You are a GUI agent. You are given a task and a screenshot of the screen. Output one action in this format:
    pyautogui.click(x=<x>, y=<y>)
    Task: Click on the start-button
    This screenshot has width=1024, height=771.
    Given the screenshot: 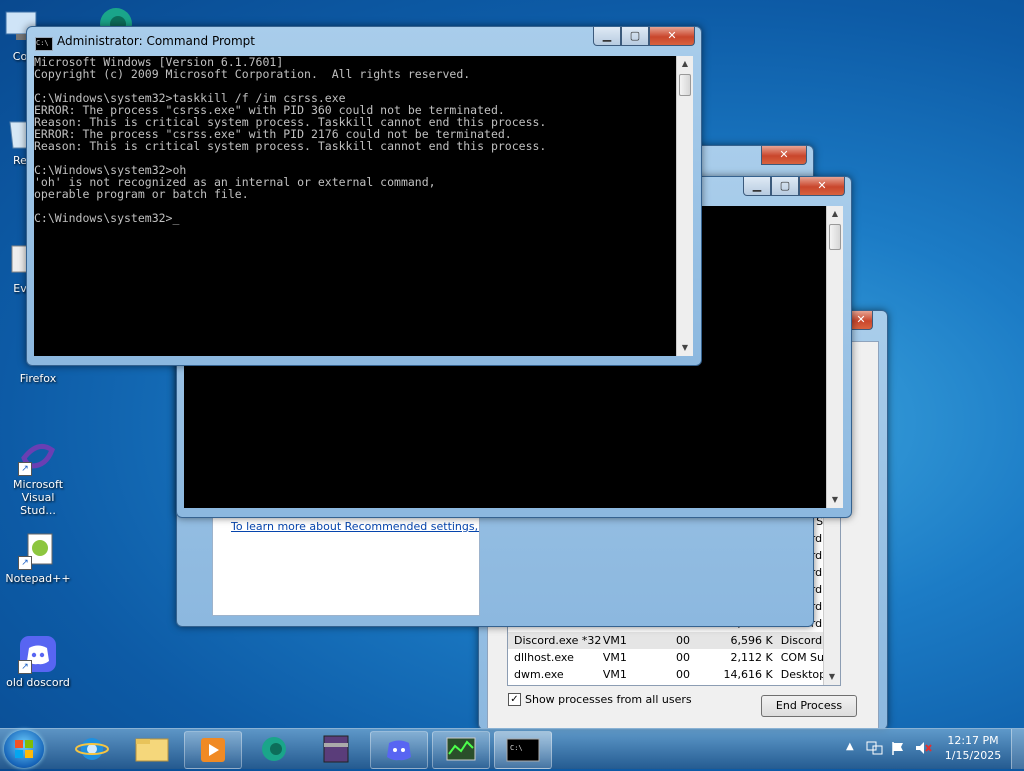 What is the action you would take?
    pyautogui.click(x=24, y=749)
    